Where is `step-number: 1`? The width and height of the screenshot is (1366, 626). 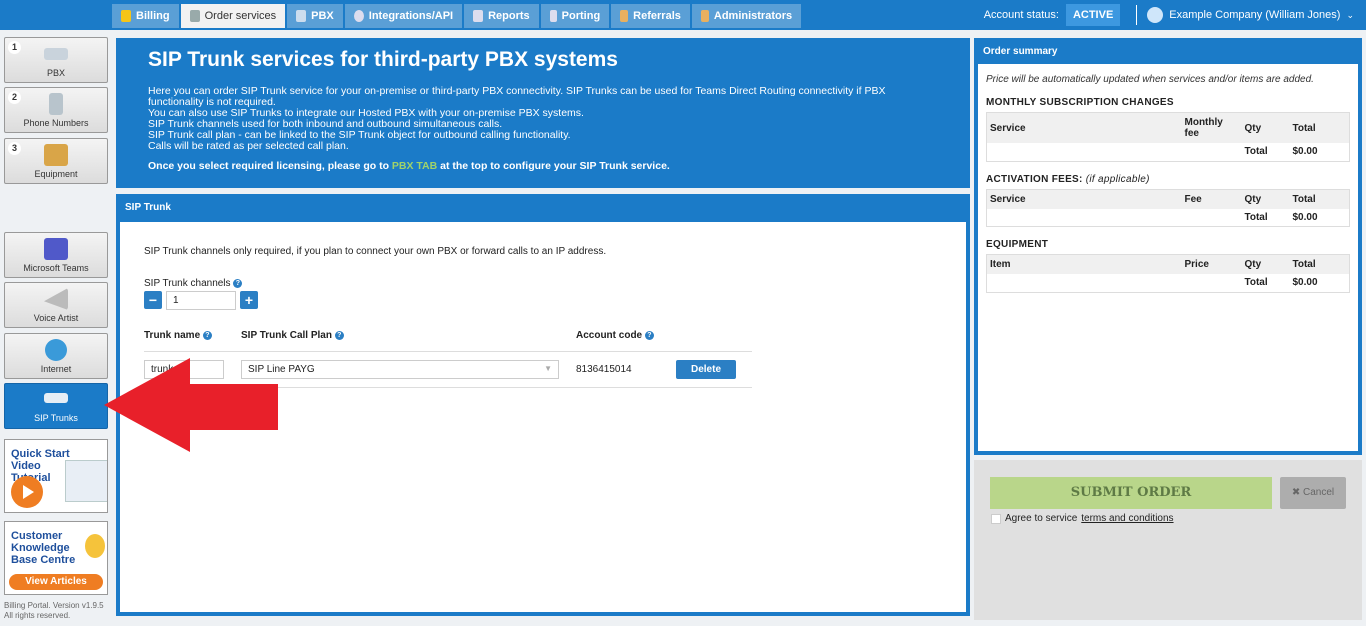
step-number: 1 is located at coordinates (14, 47).